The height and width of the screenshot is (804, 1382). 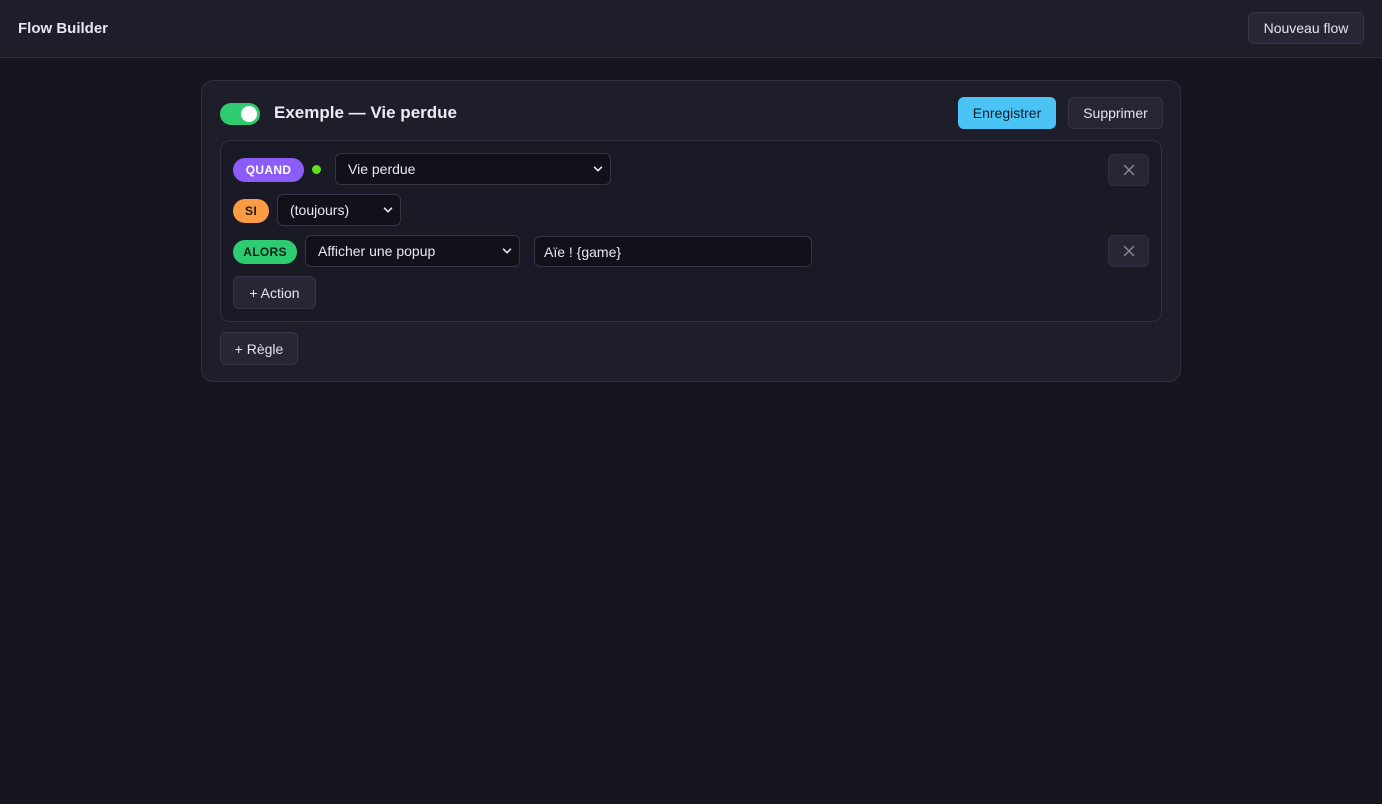 What do you see at coordinates (63, 28) in the screenshot?
I see `app-title: Flow Builder` at bounding box center [63, 28].